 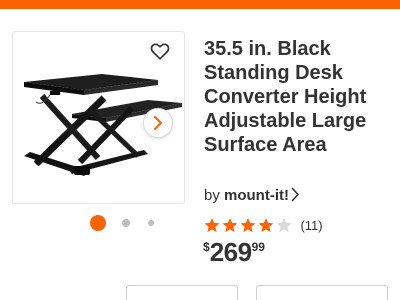 I want to click on price: $26999, so click(x=234, y=252).